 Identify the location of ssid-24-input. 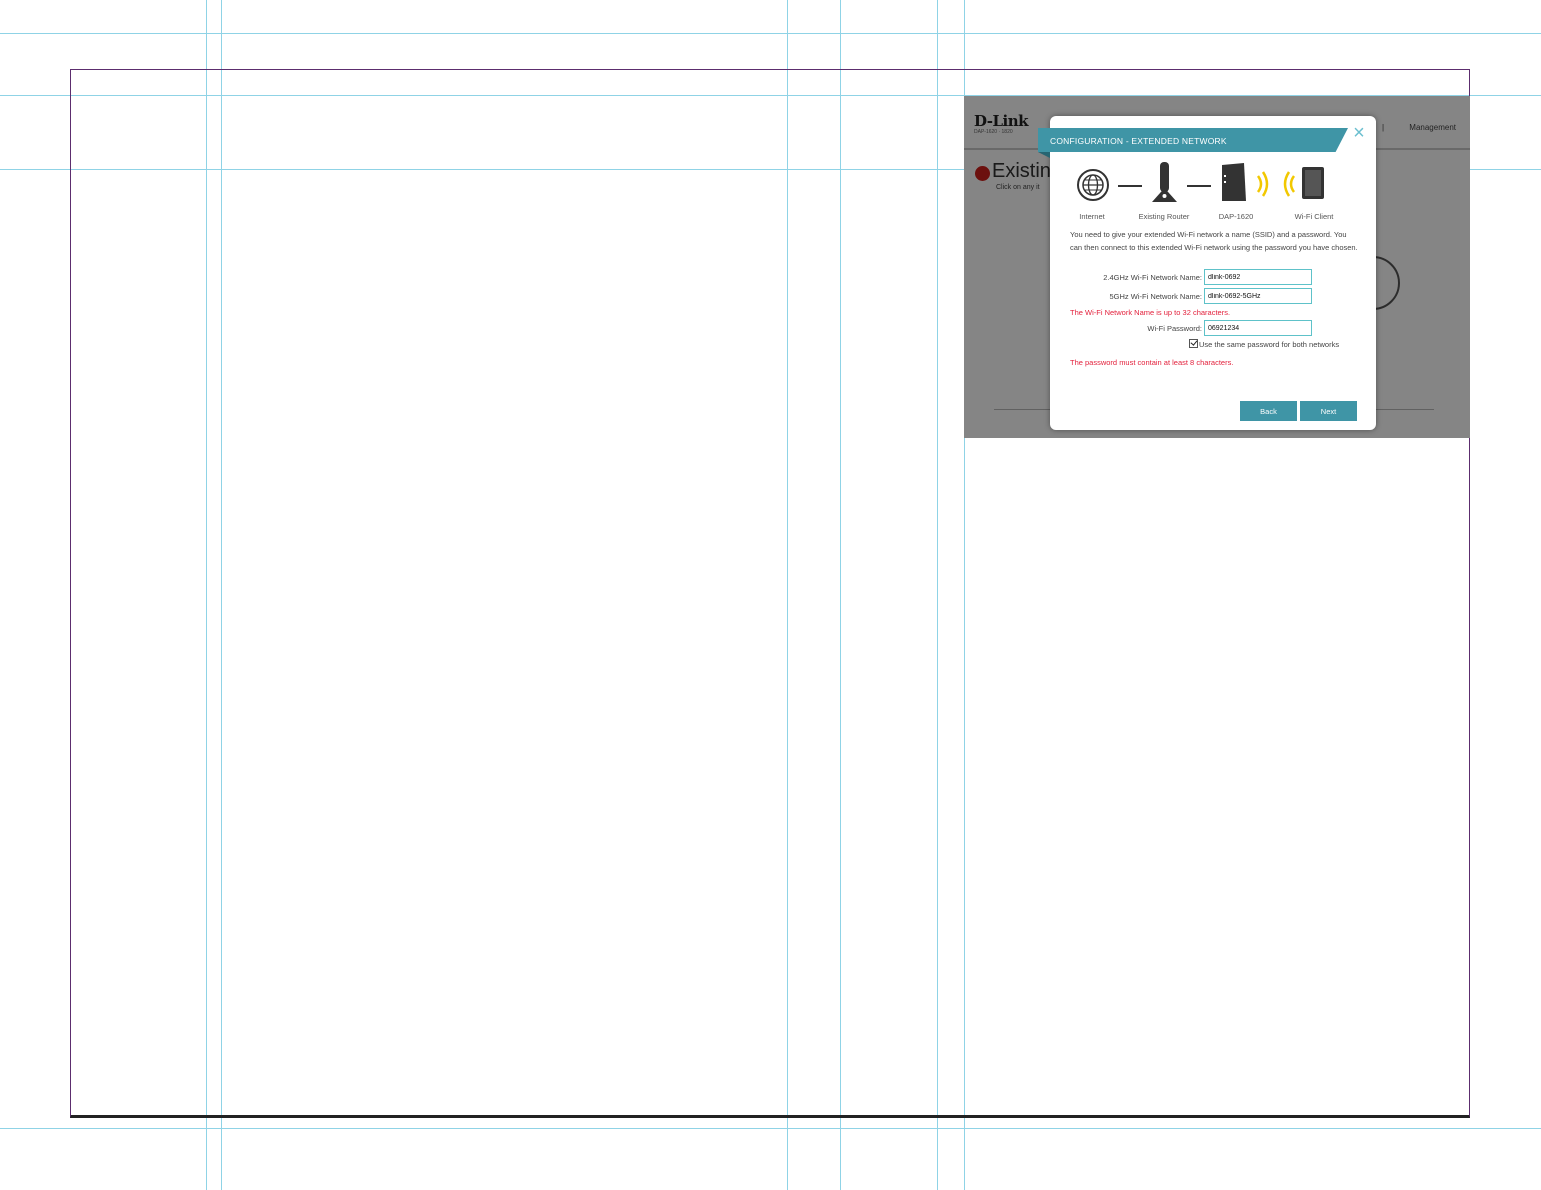
(1258, 277).